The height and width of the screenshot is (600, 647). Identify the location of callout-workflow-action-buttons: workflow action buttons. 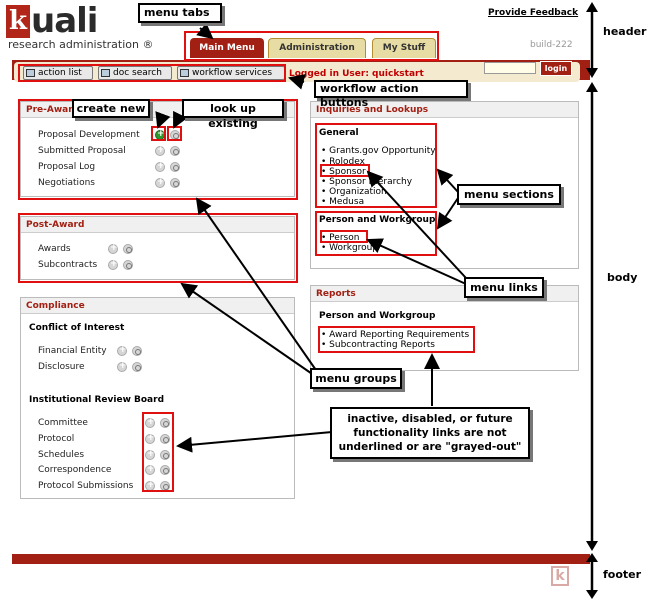
(391, 94).